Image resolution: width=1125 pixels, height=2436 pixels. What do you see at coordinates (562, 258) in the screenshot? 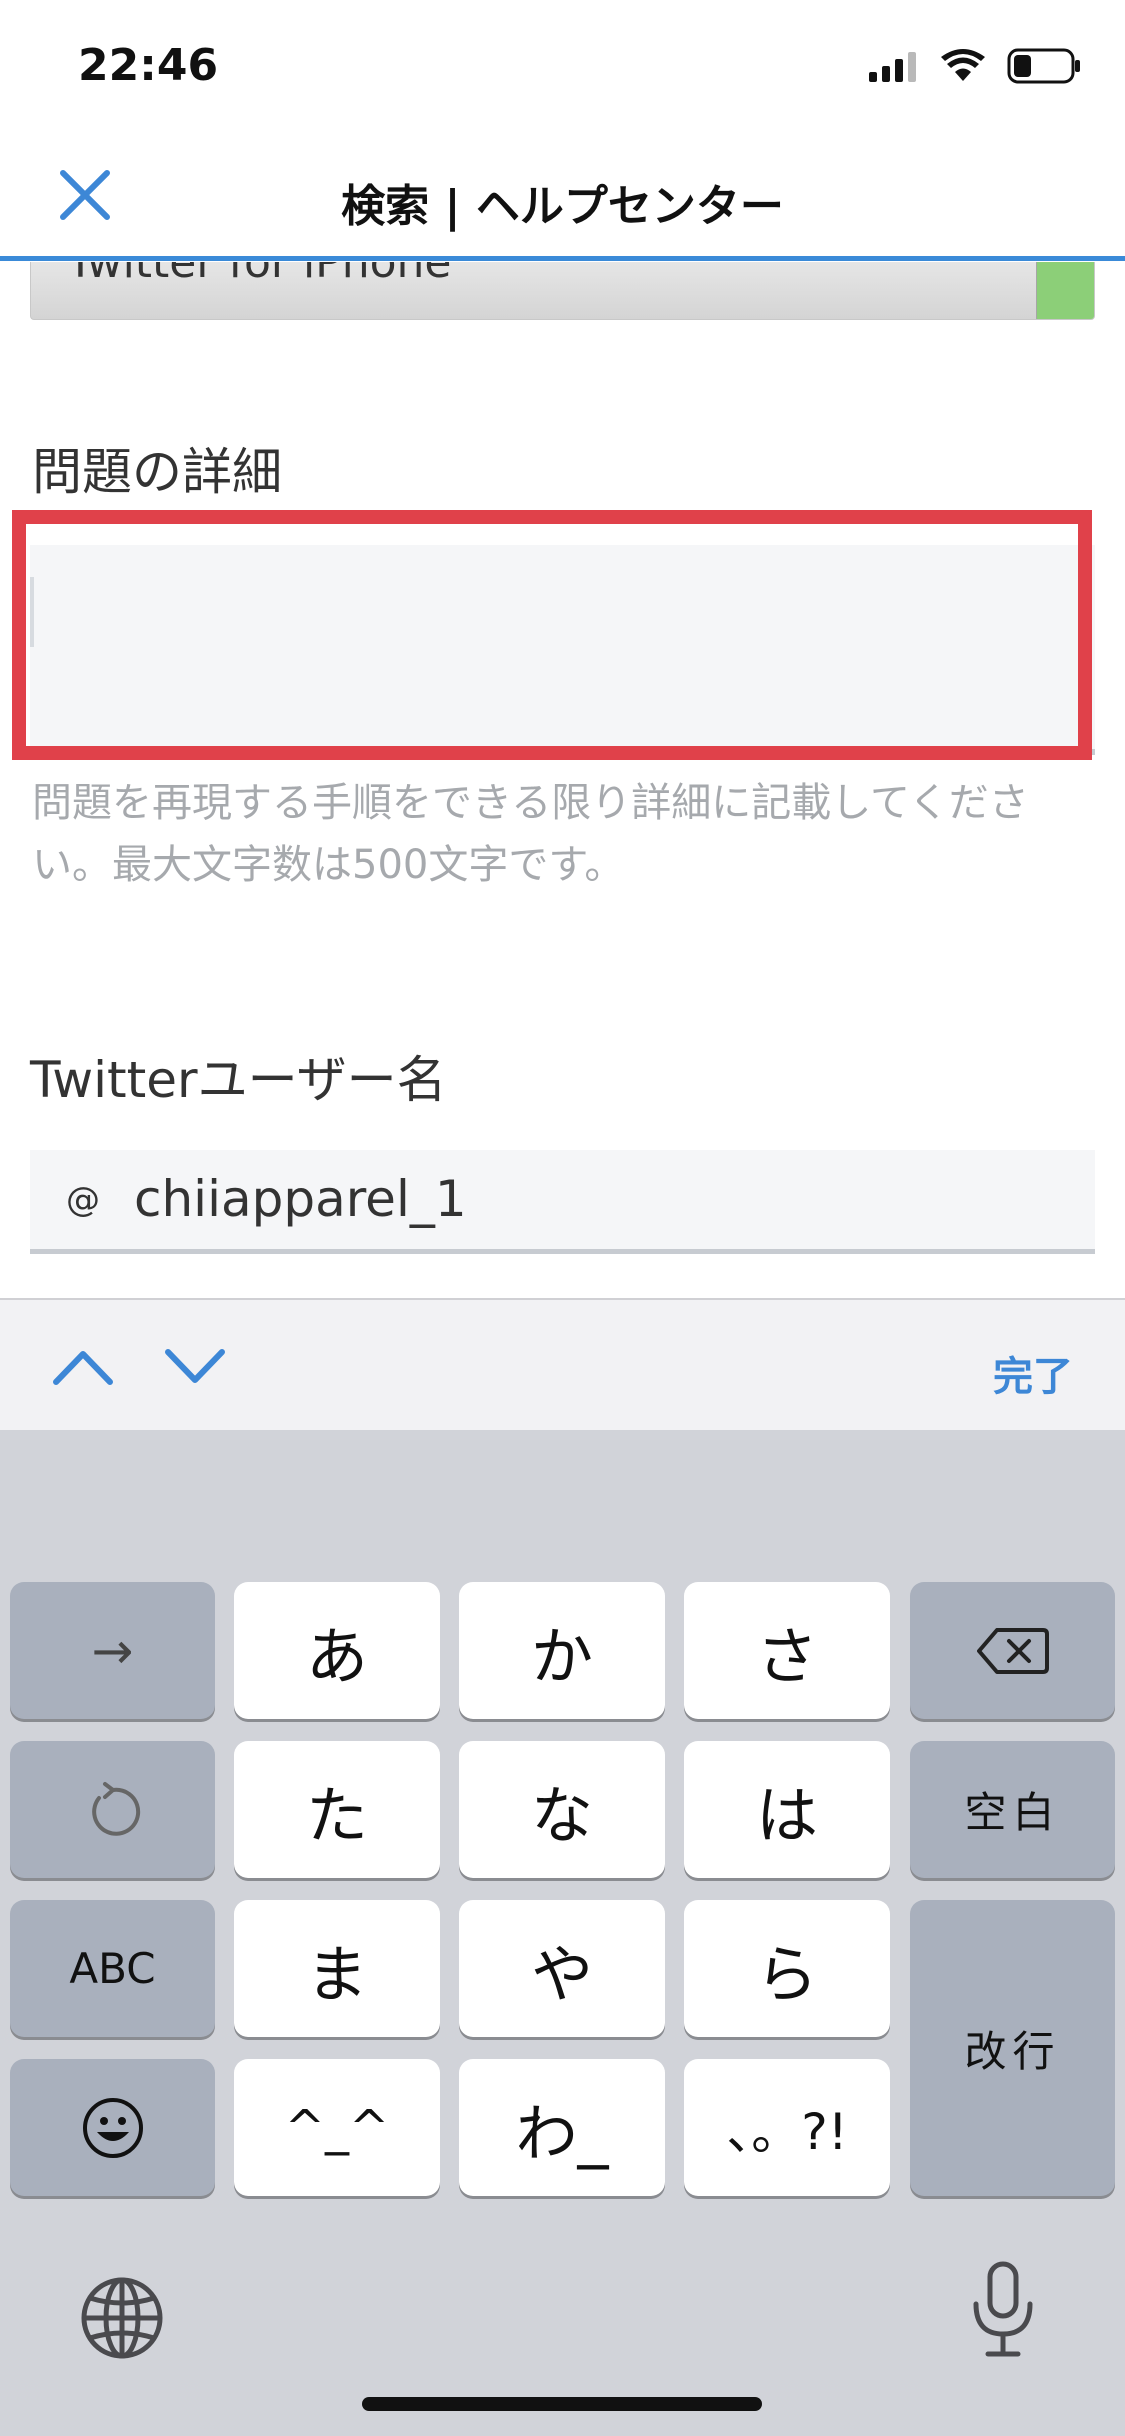
I see `progress-bar` at bounding box center [562, 258].